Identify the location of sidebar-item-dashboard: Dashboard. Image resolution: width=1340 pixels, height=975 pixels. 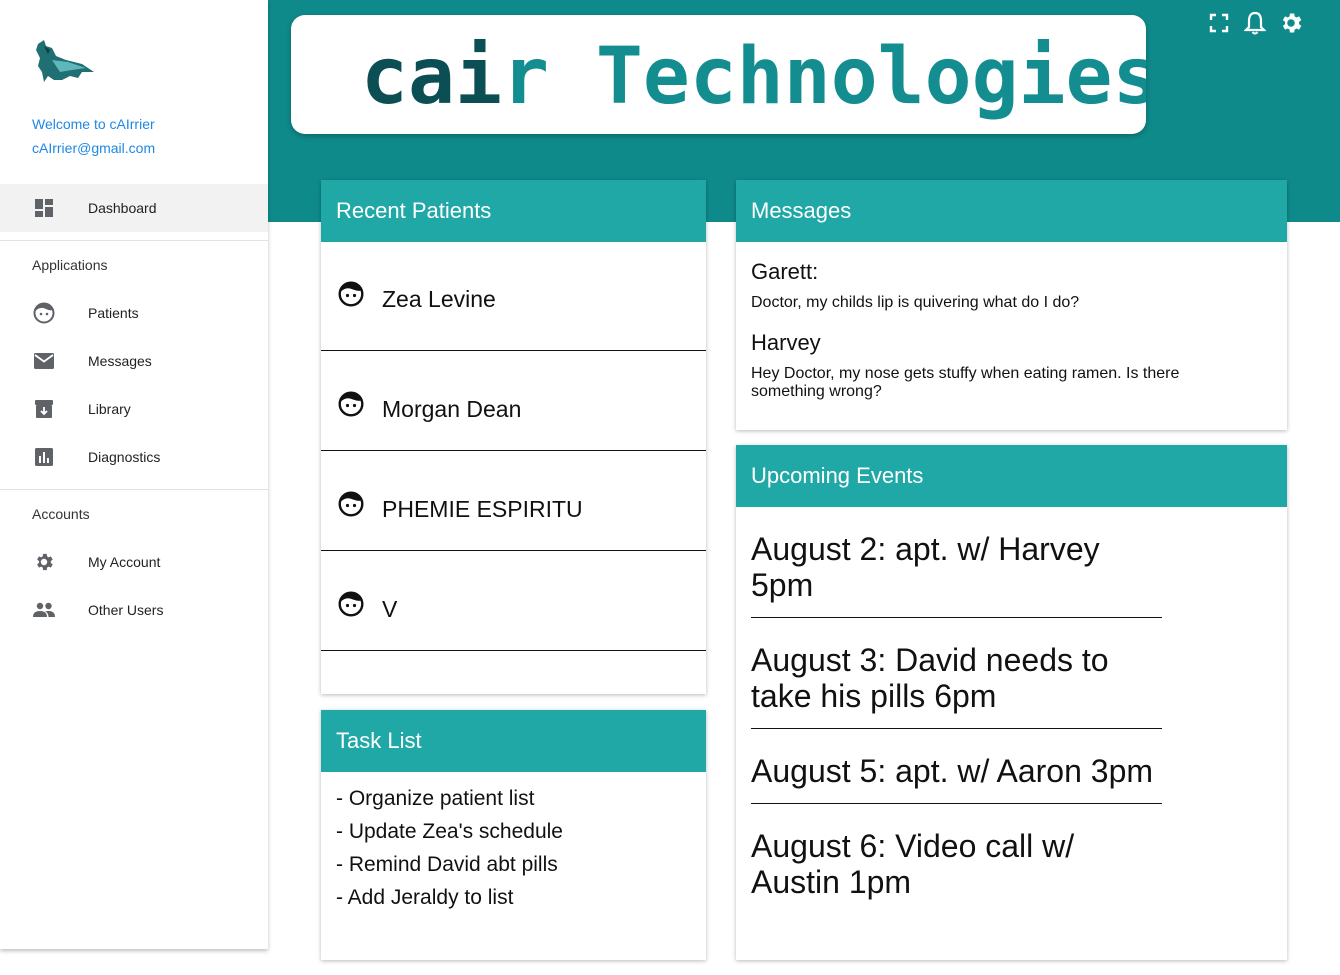
(134, 208).